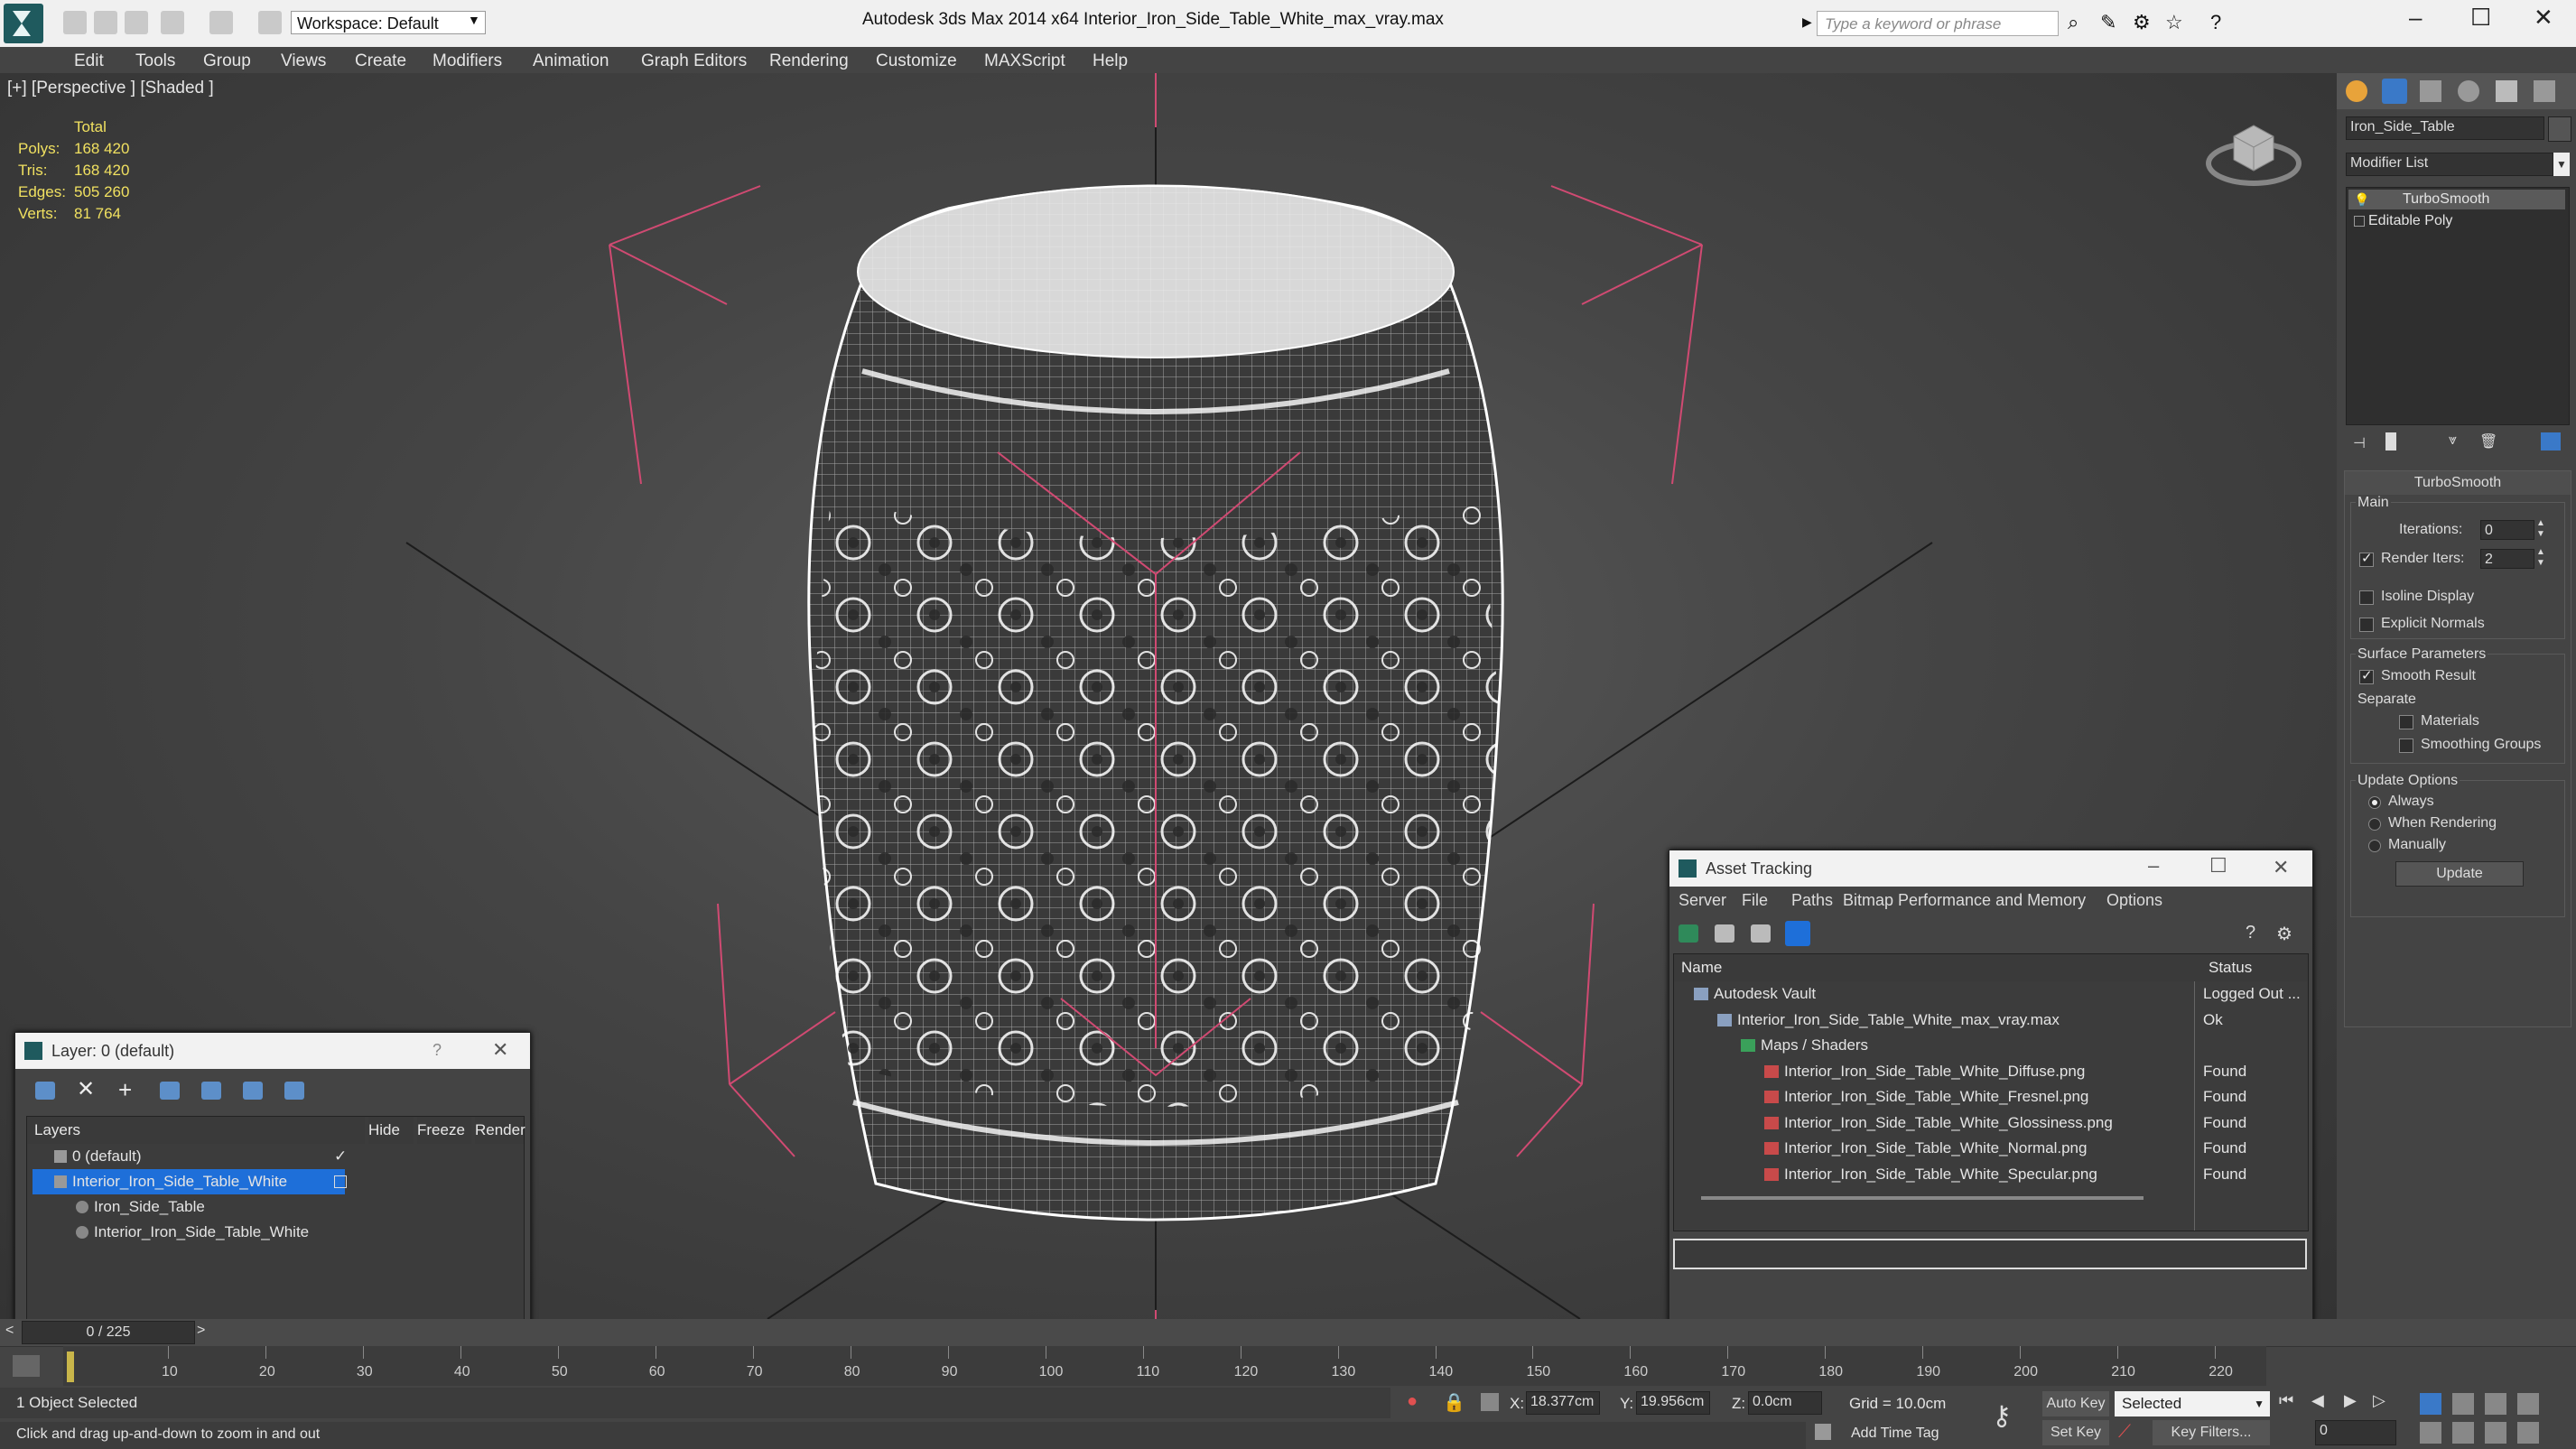  What do you see at coordinates (275, 1156) in the screenshot?
I see `layer-row: 0 (default) ✓` at bounding box center [275, 1156].